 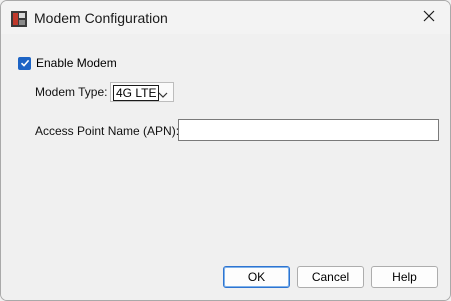 What do you see at coordinates (330, 277) in the screenshot?
I see `cancel-button: Cancel` at bounding box center [330, 277].